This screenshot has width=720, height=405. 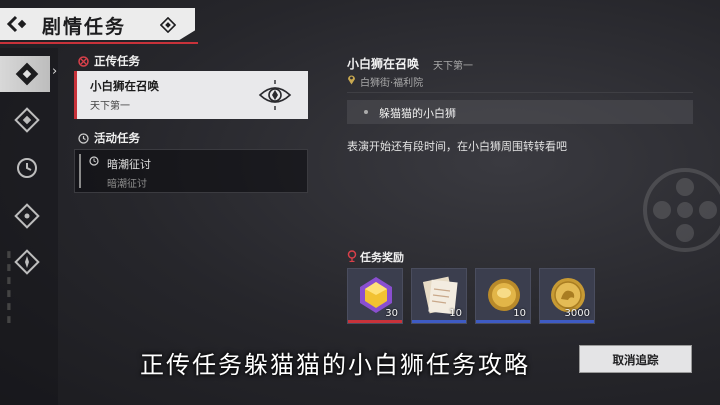 What do you see at coordinates (635, 359) in the screenshot?
I see `cancel-tracking-button: 取消追踪` at bounding box center [635, 359].